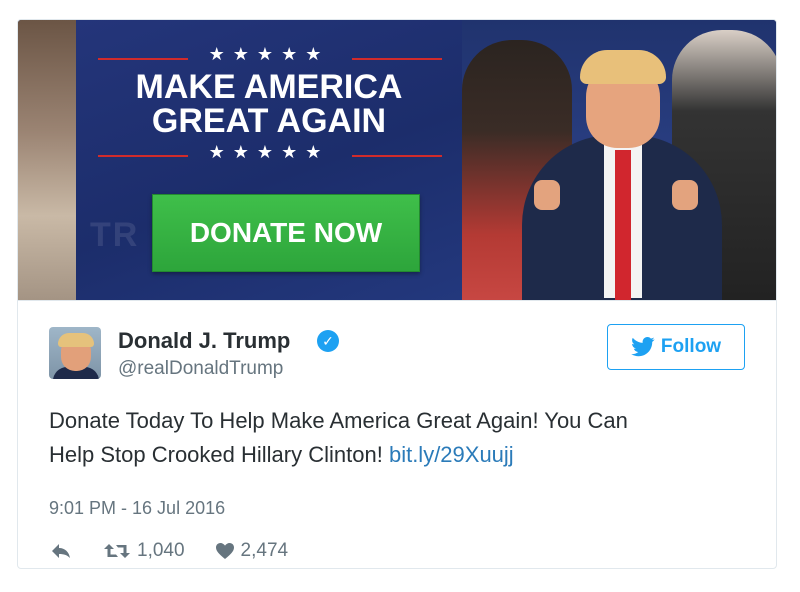 The height and width of the screenshot is (592, 800). I want to click on reply-icon, so click(61, 551).